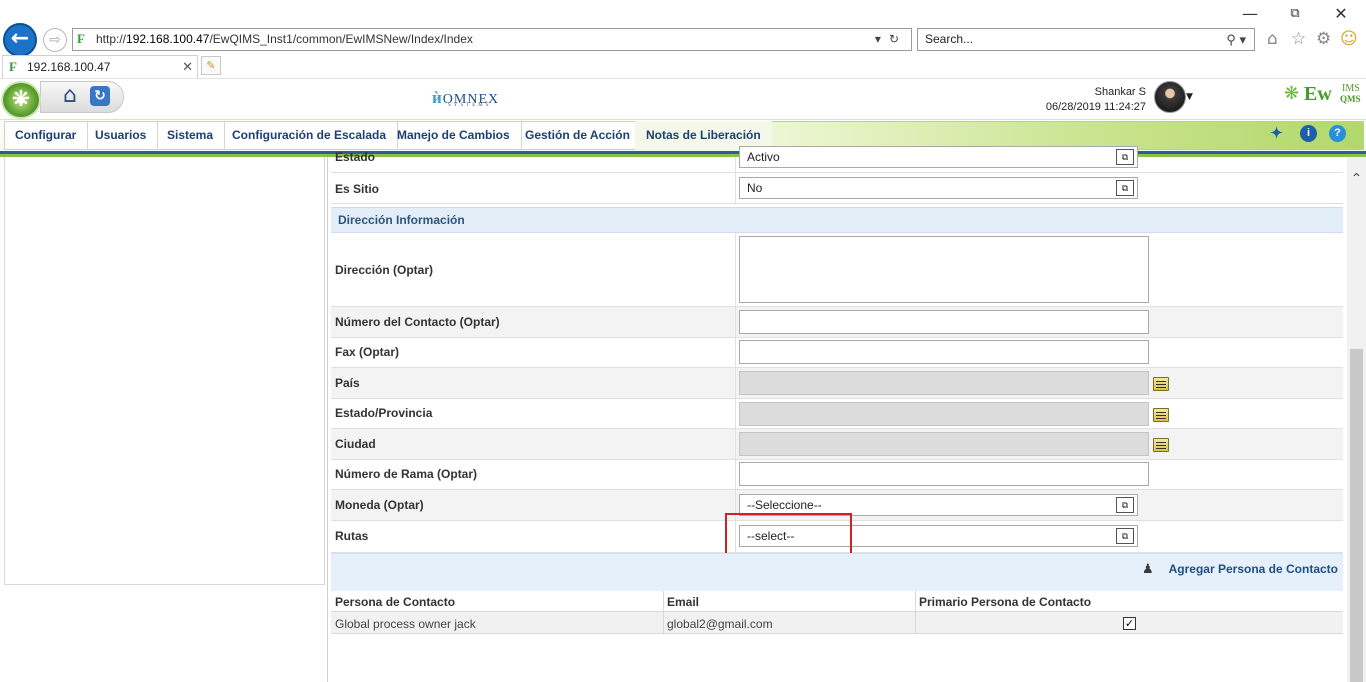 The height and width of the screenshot is (682, 1366). I want to click on avatar, so click(1170, 97).